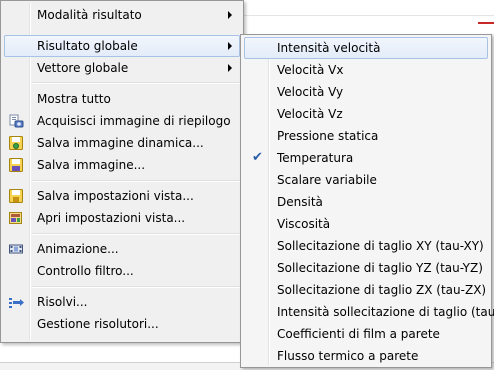 The height and width of the screenshot is (370, 494). I want to click on menu-item-label: Densità, so click(300, 202).